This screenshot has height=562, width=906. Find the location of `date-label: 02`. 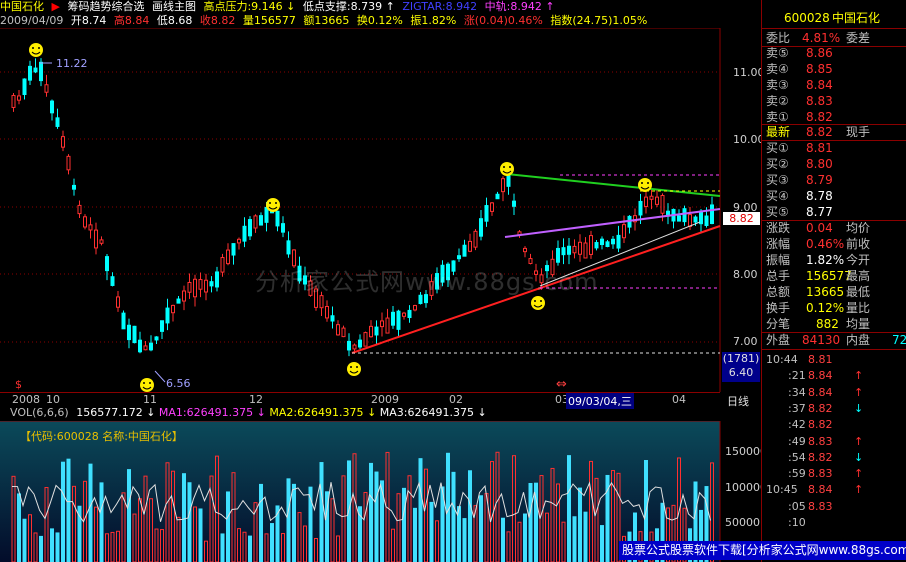

date-label: 02 is located at coordinates (456, 399).